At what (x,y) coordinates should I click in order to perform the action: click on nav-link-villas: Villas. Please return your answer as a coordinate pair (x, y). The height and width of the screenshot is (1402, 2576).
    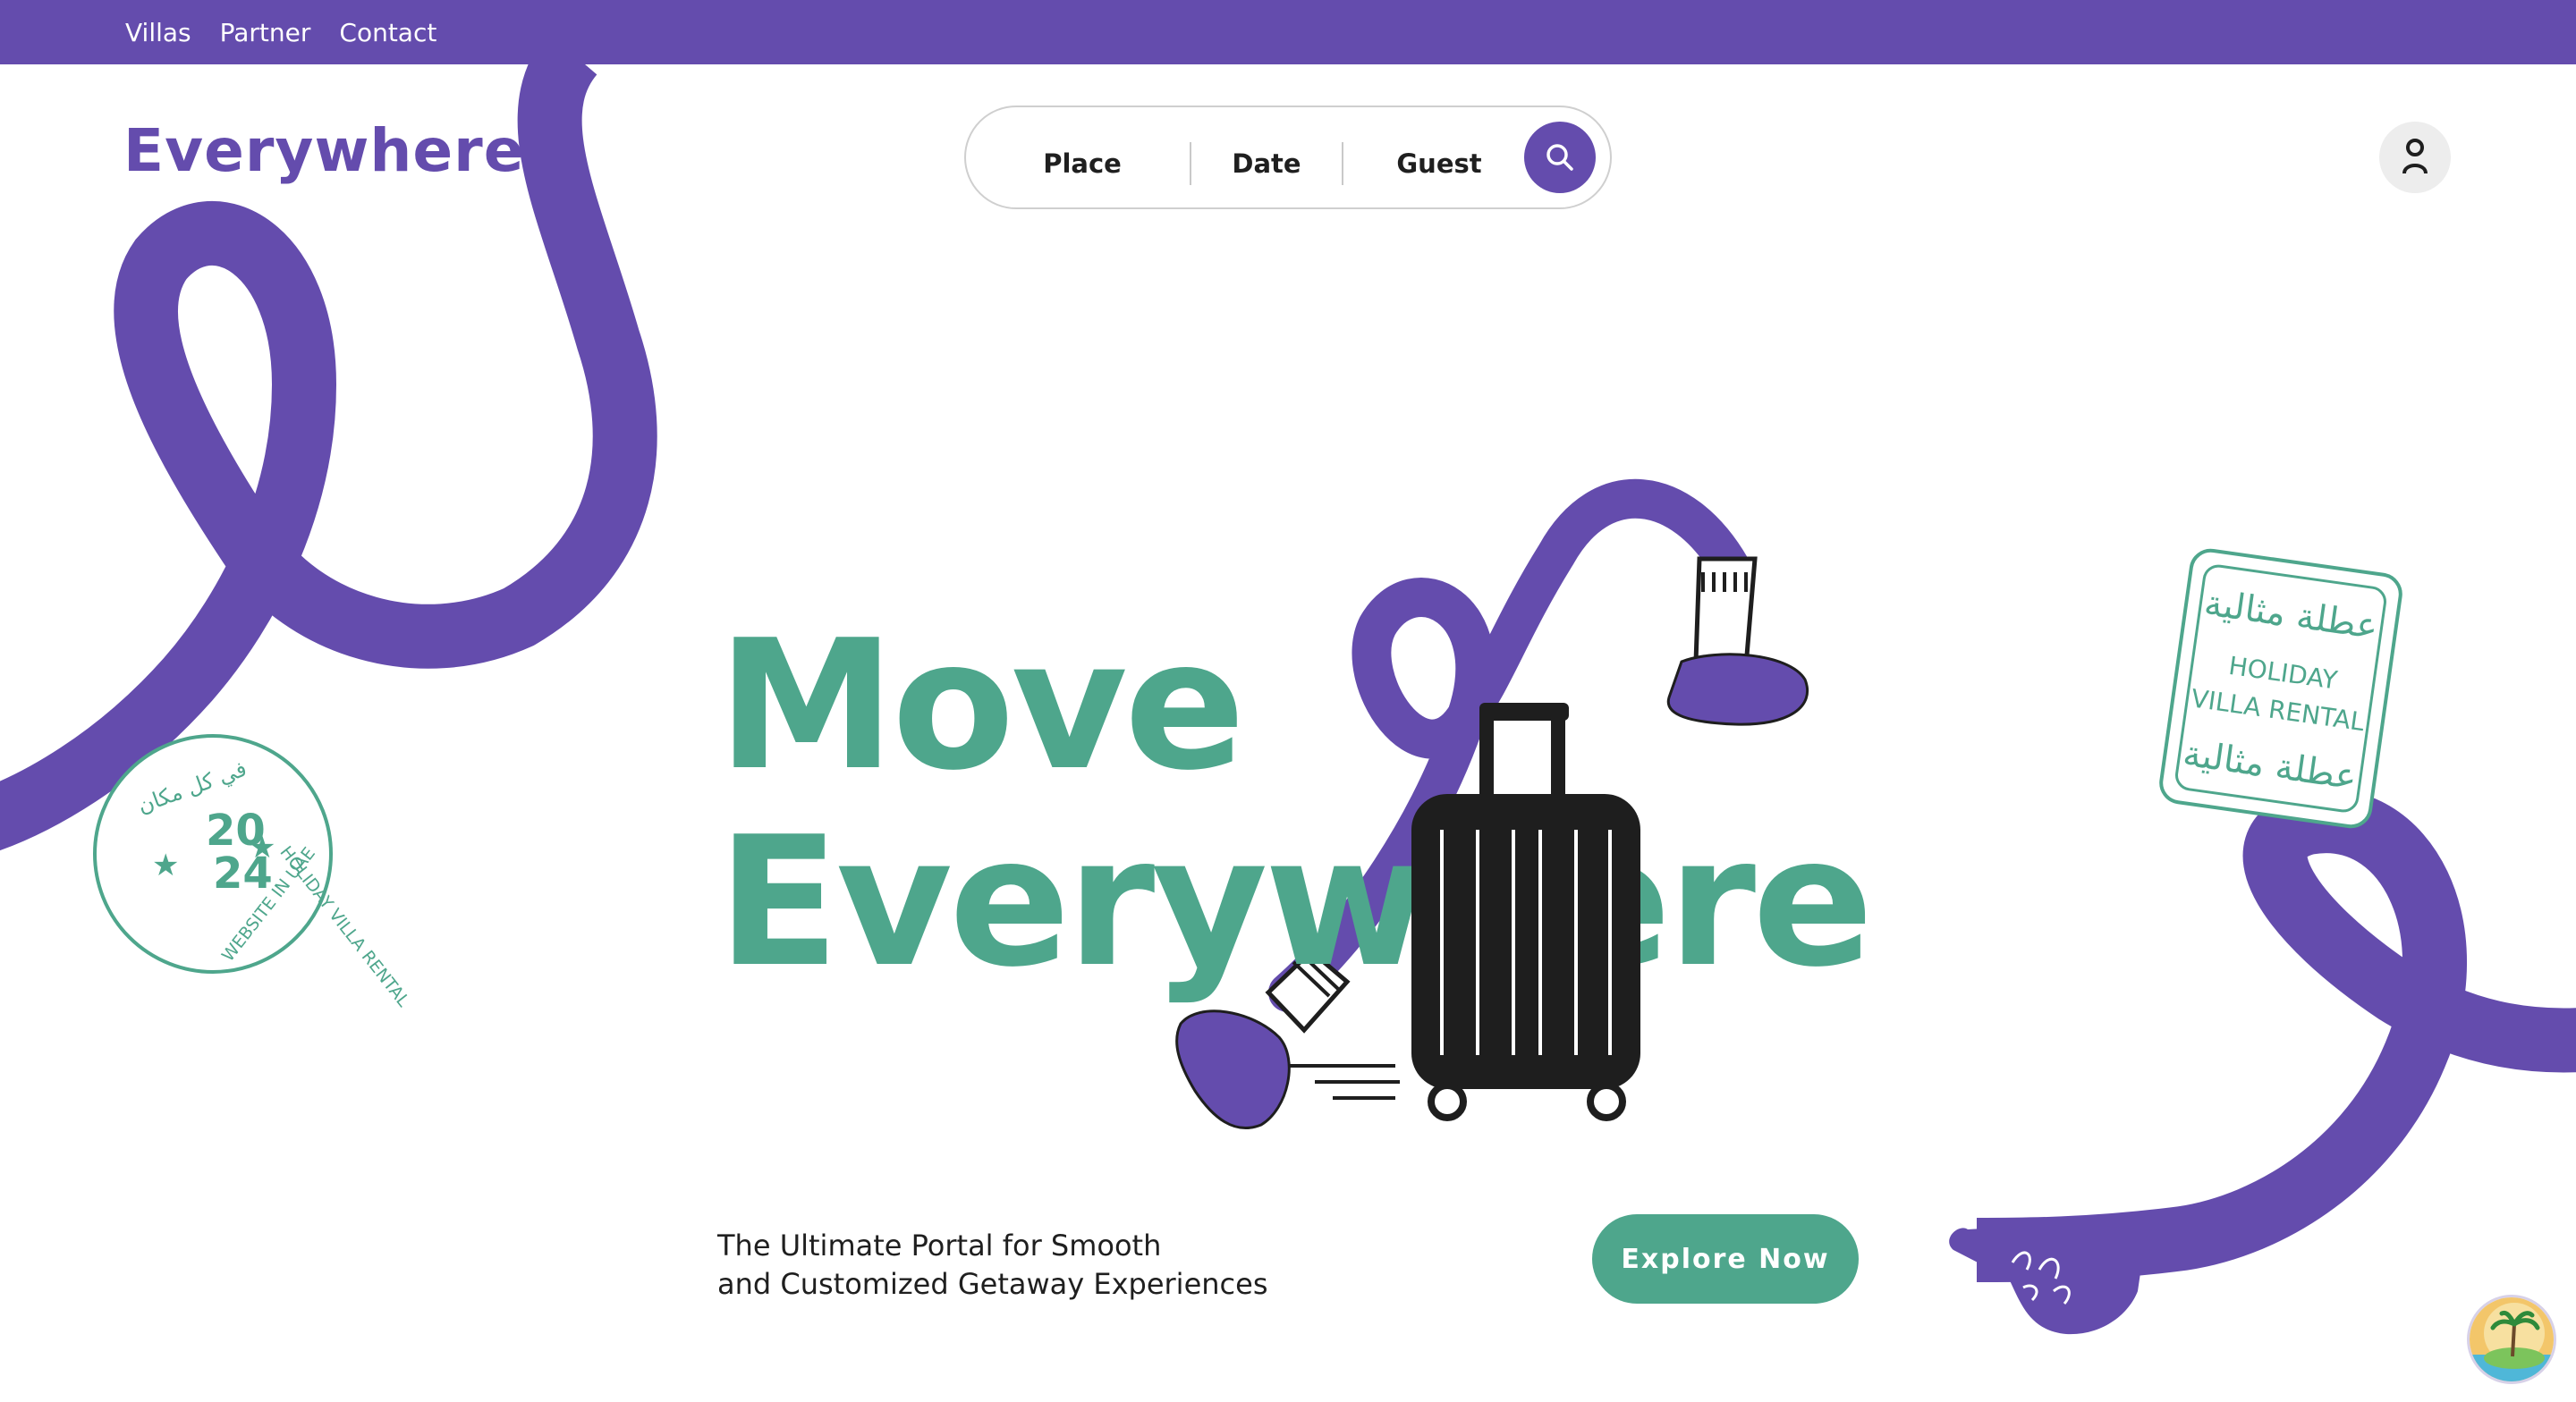
    Looking at the image, I should click on (158, 32).